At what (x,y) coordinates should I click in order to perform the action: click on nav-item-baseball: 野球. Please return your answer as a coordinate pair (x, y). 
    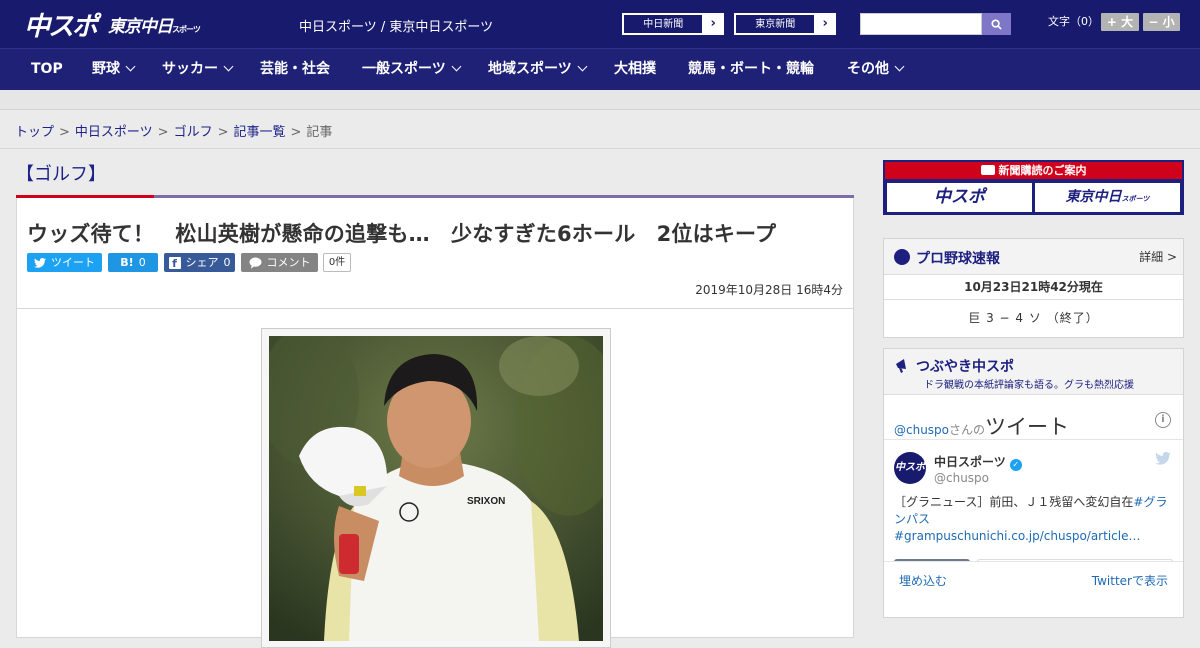
    Looking at the image, I should click on (114, 69).